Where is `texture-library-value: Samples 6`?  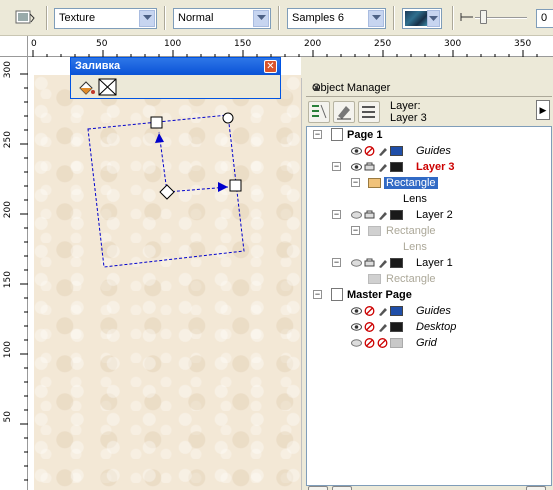
texture-library-value: Samples 6 is located at coordinates (318, 18).